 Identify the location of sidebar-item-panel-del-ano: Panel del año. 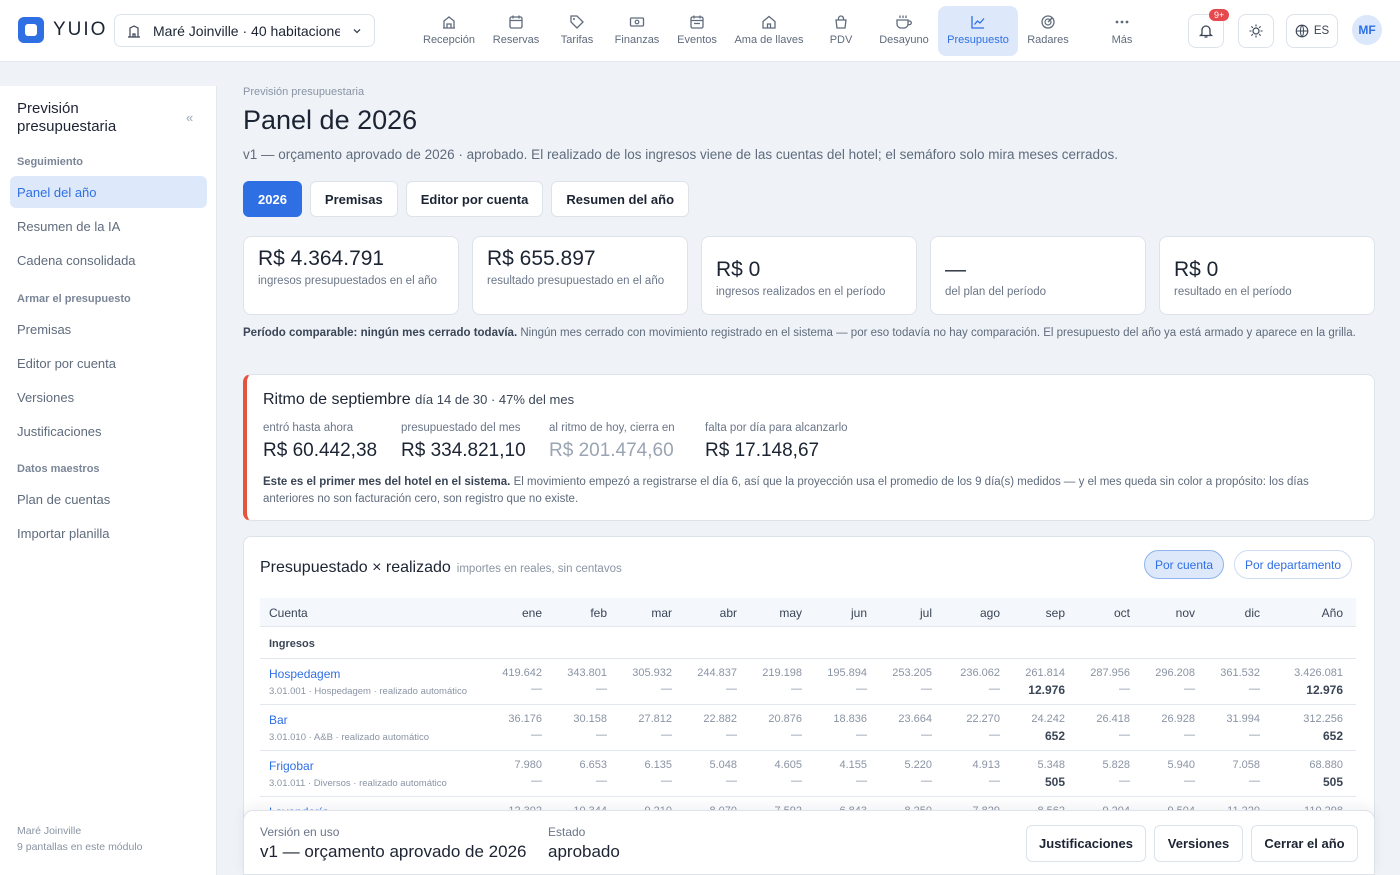
(108, 192).